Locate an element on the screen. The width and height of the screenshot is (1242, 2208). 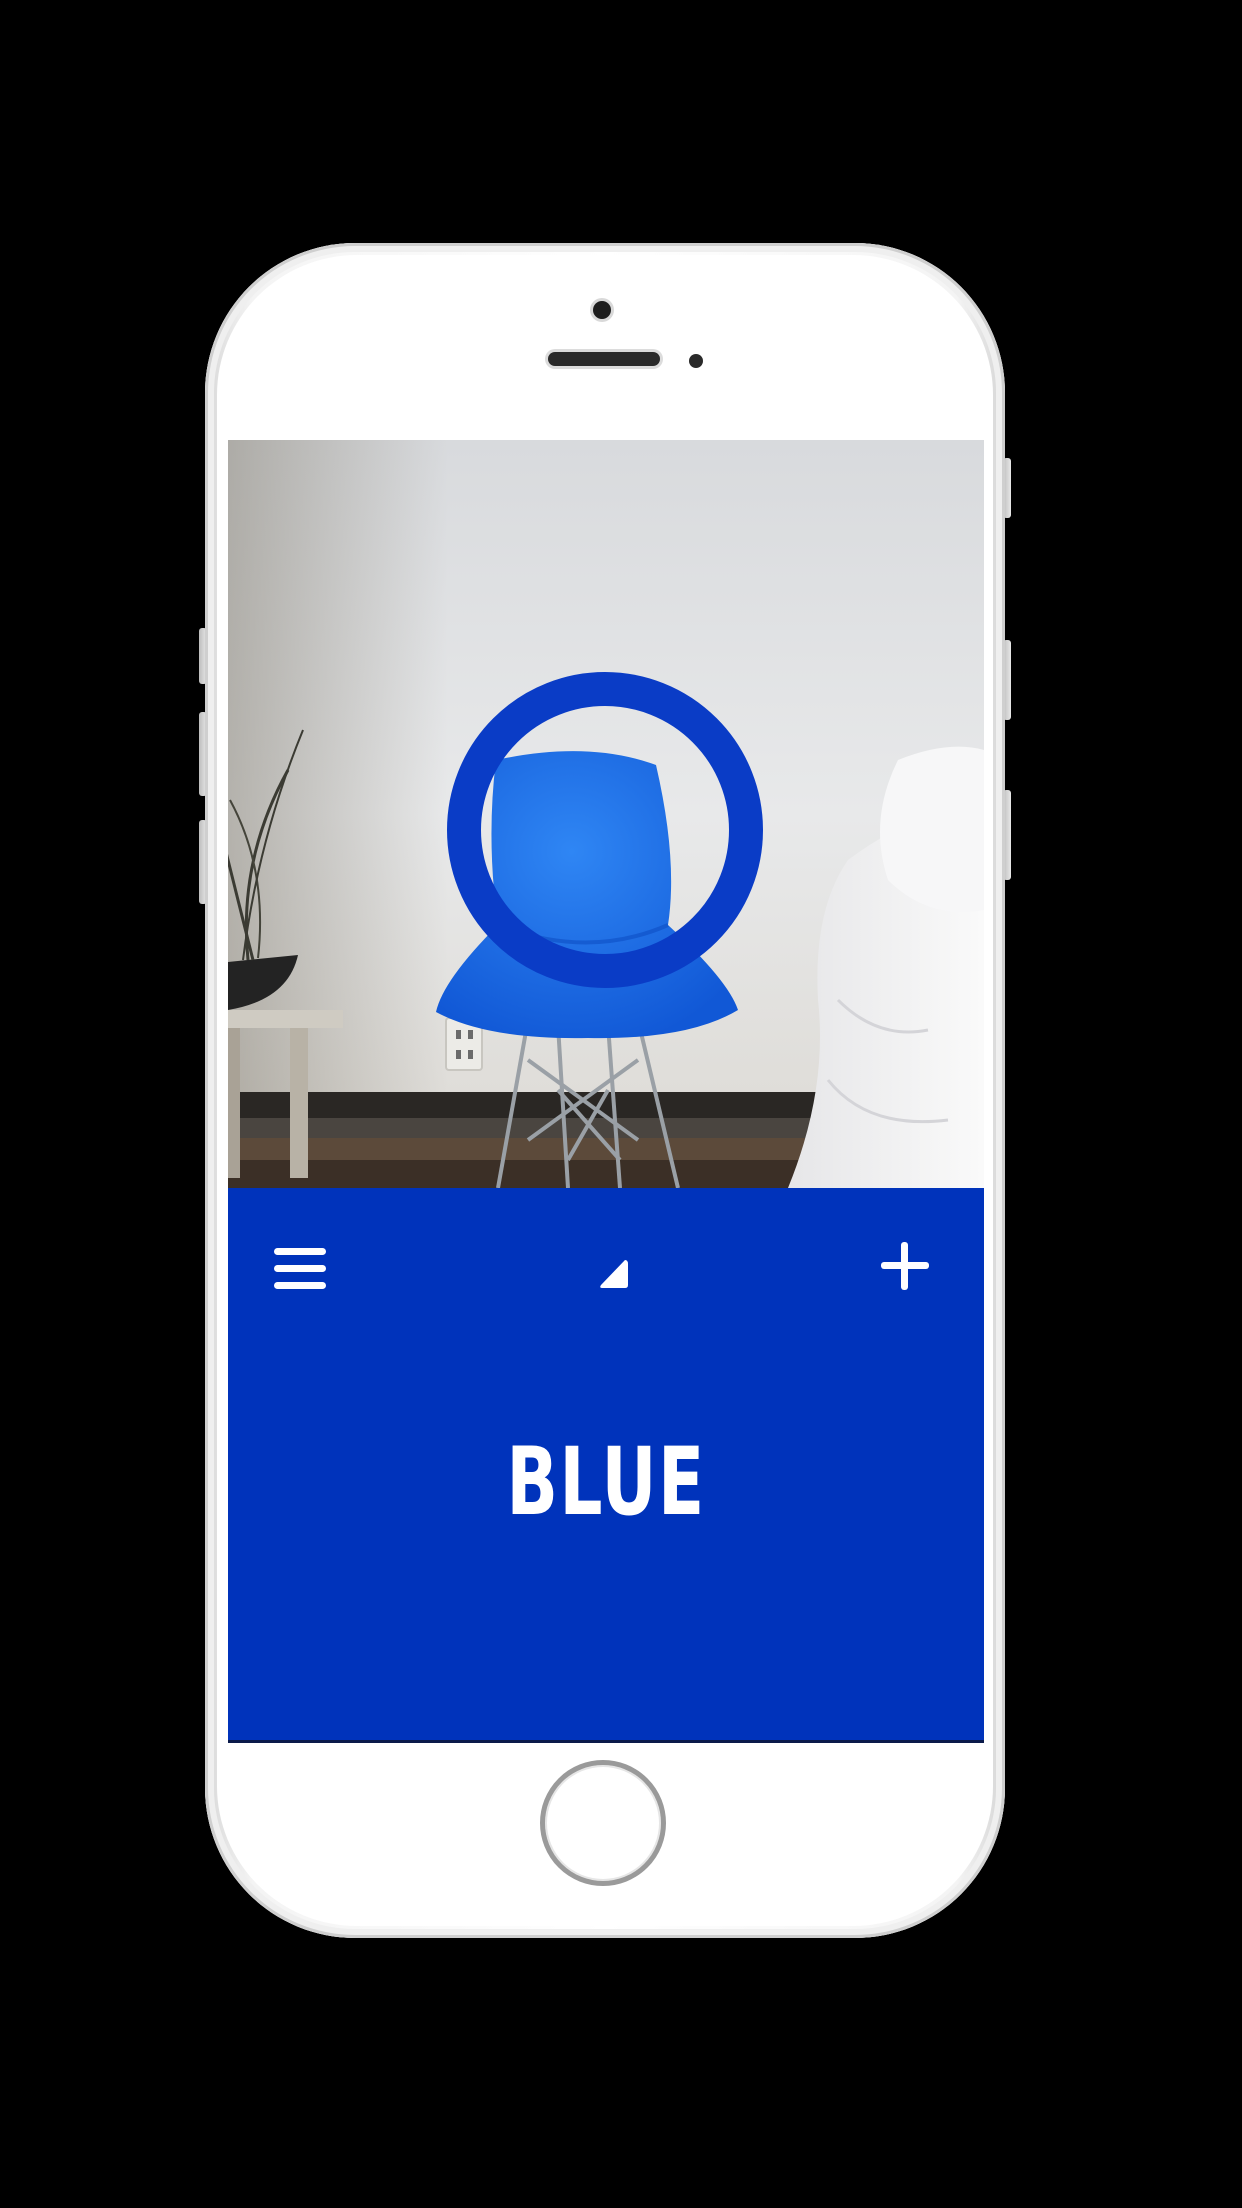
front-camera is located at coordinates (602, 310).